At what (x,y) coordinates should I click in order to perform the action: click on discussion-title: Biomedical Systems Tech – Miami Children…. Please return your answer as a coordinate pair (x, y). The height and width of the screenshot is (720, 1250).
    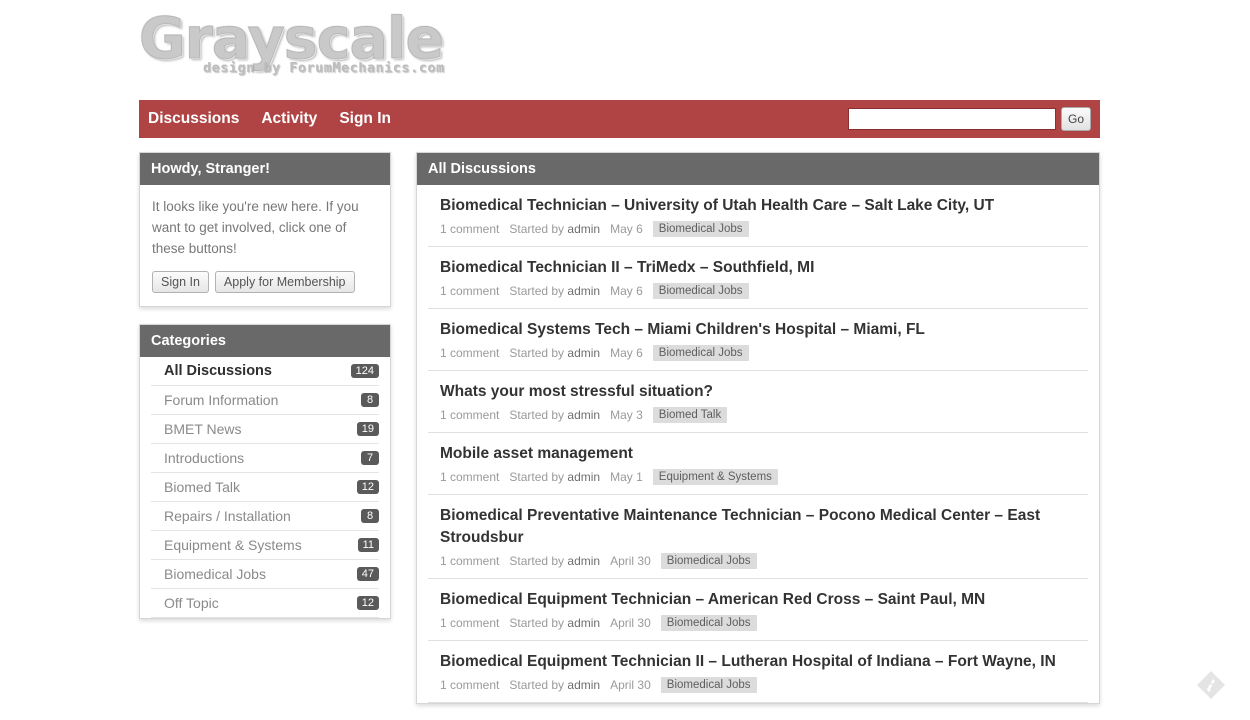
    Looking at the image, I should click on (764, 330).